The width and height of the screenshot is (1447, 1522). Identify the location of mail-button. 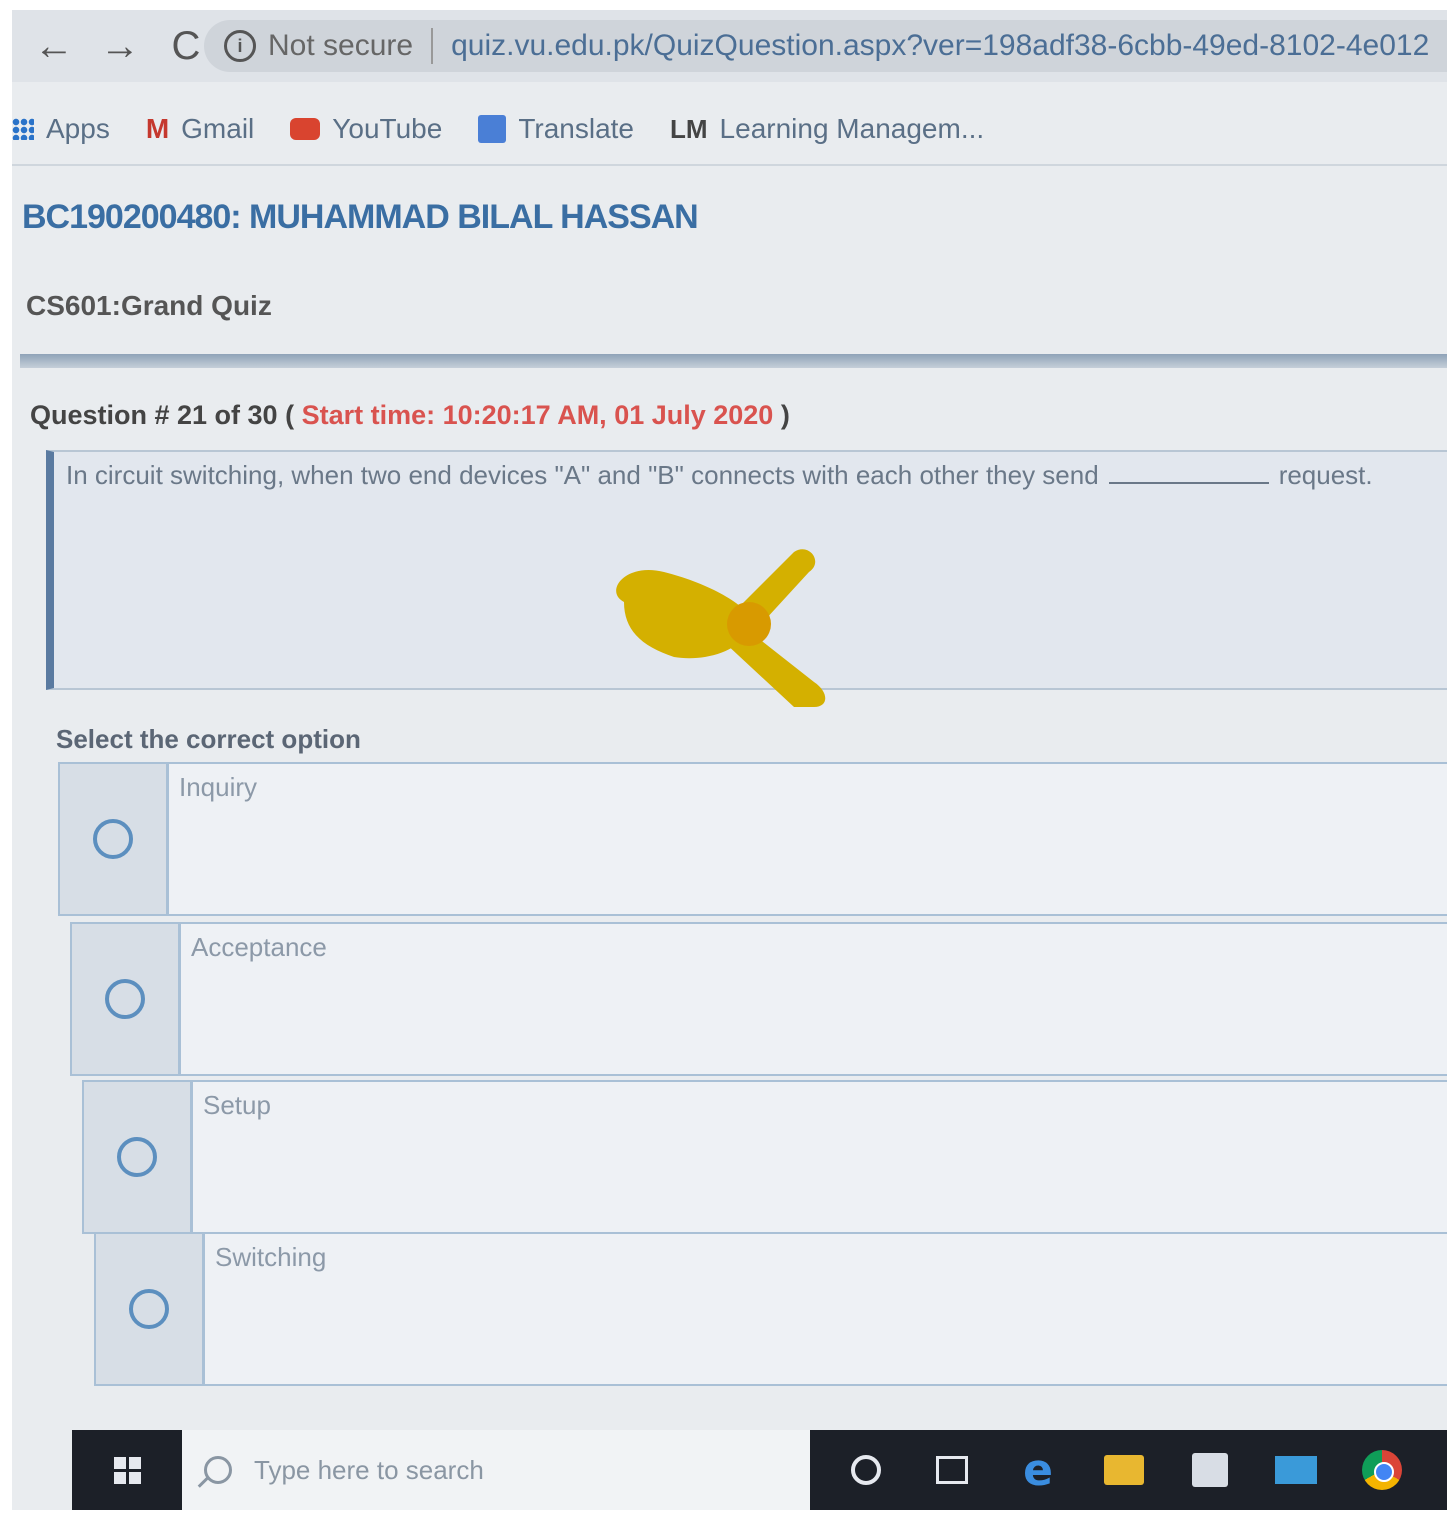
(1296, 1470).